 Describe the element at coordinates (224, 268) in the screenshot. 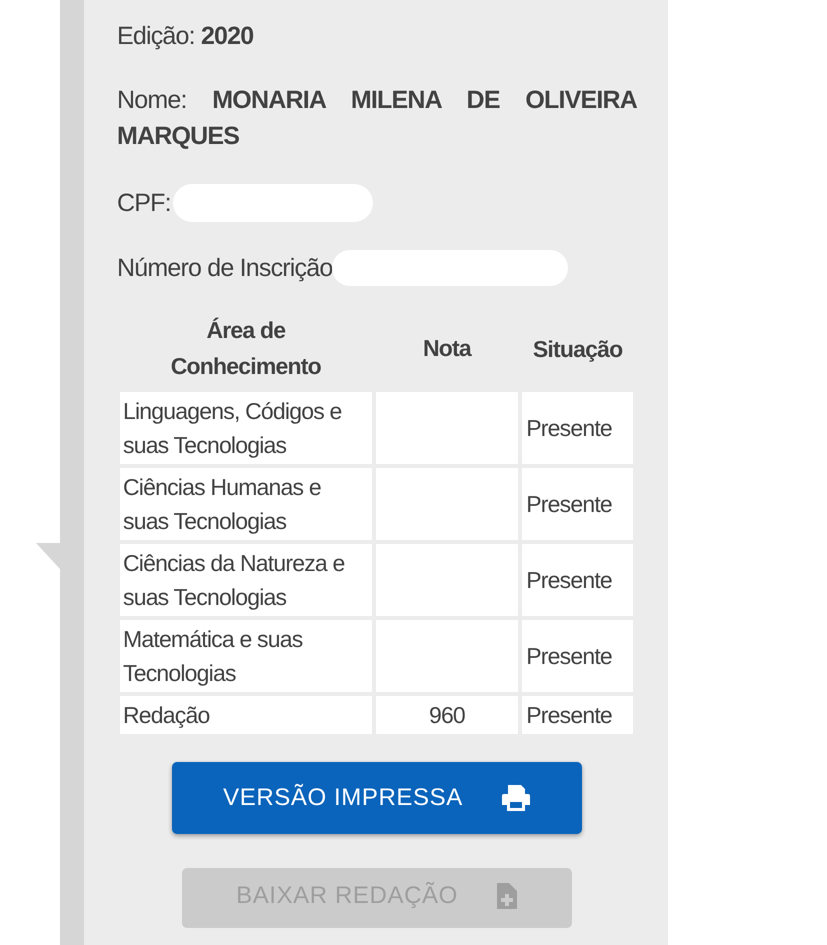

I see `registration-label: Número de Inscrição` at that location.